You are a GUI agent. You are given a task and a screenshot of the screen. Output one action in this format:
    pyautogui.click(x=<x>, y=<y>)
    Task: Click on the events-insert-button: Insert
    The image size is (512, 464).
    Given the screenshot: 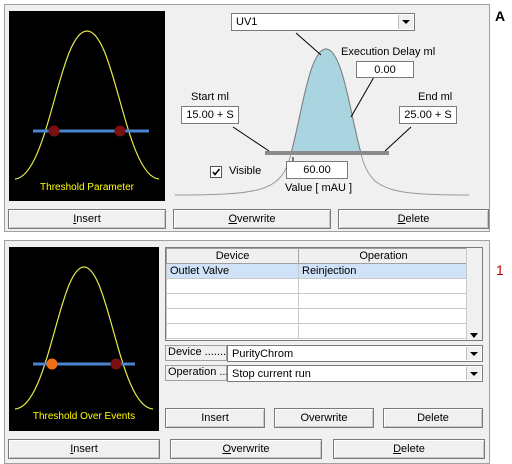 What is the action you would take?
    pyautogui.click(x=84, y=449)
    